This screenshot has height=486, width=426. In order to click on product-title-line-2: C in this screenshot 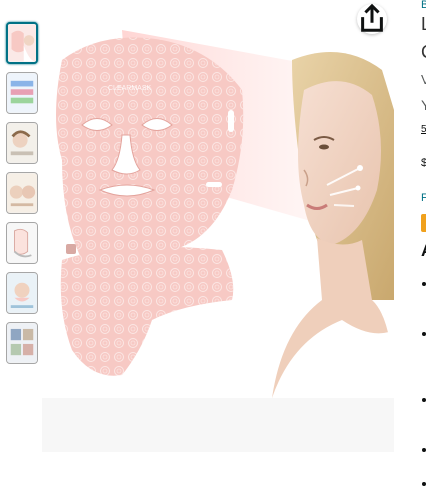, I will do `click(423, 52)`.